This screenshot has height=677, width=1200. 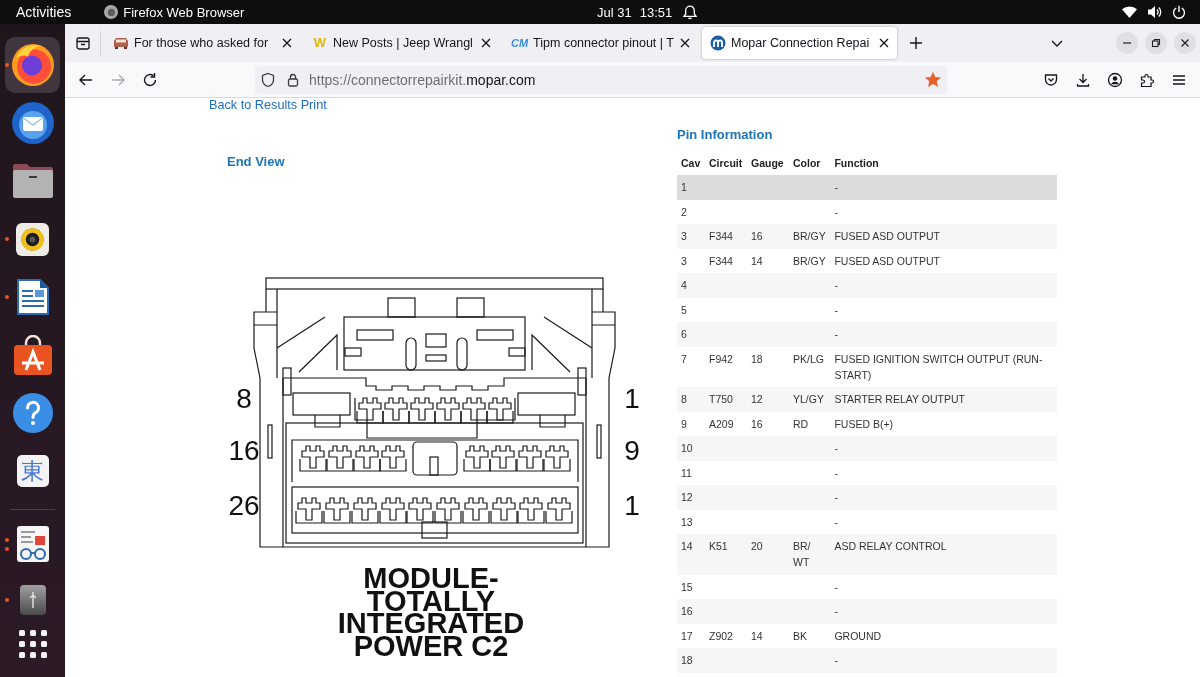 What do you see at coordinates (174, 12) in the screenshot?
I see `app-menu-button: Firefox Web Browser` at bounding box center [174, 12].